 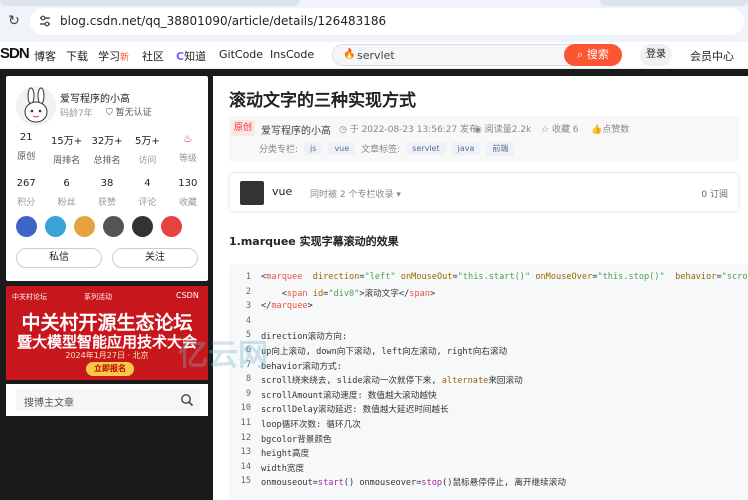 I want to click on article-tag: servlet, so click(x=426, y=148).